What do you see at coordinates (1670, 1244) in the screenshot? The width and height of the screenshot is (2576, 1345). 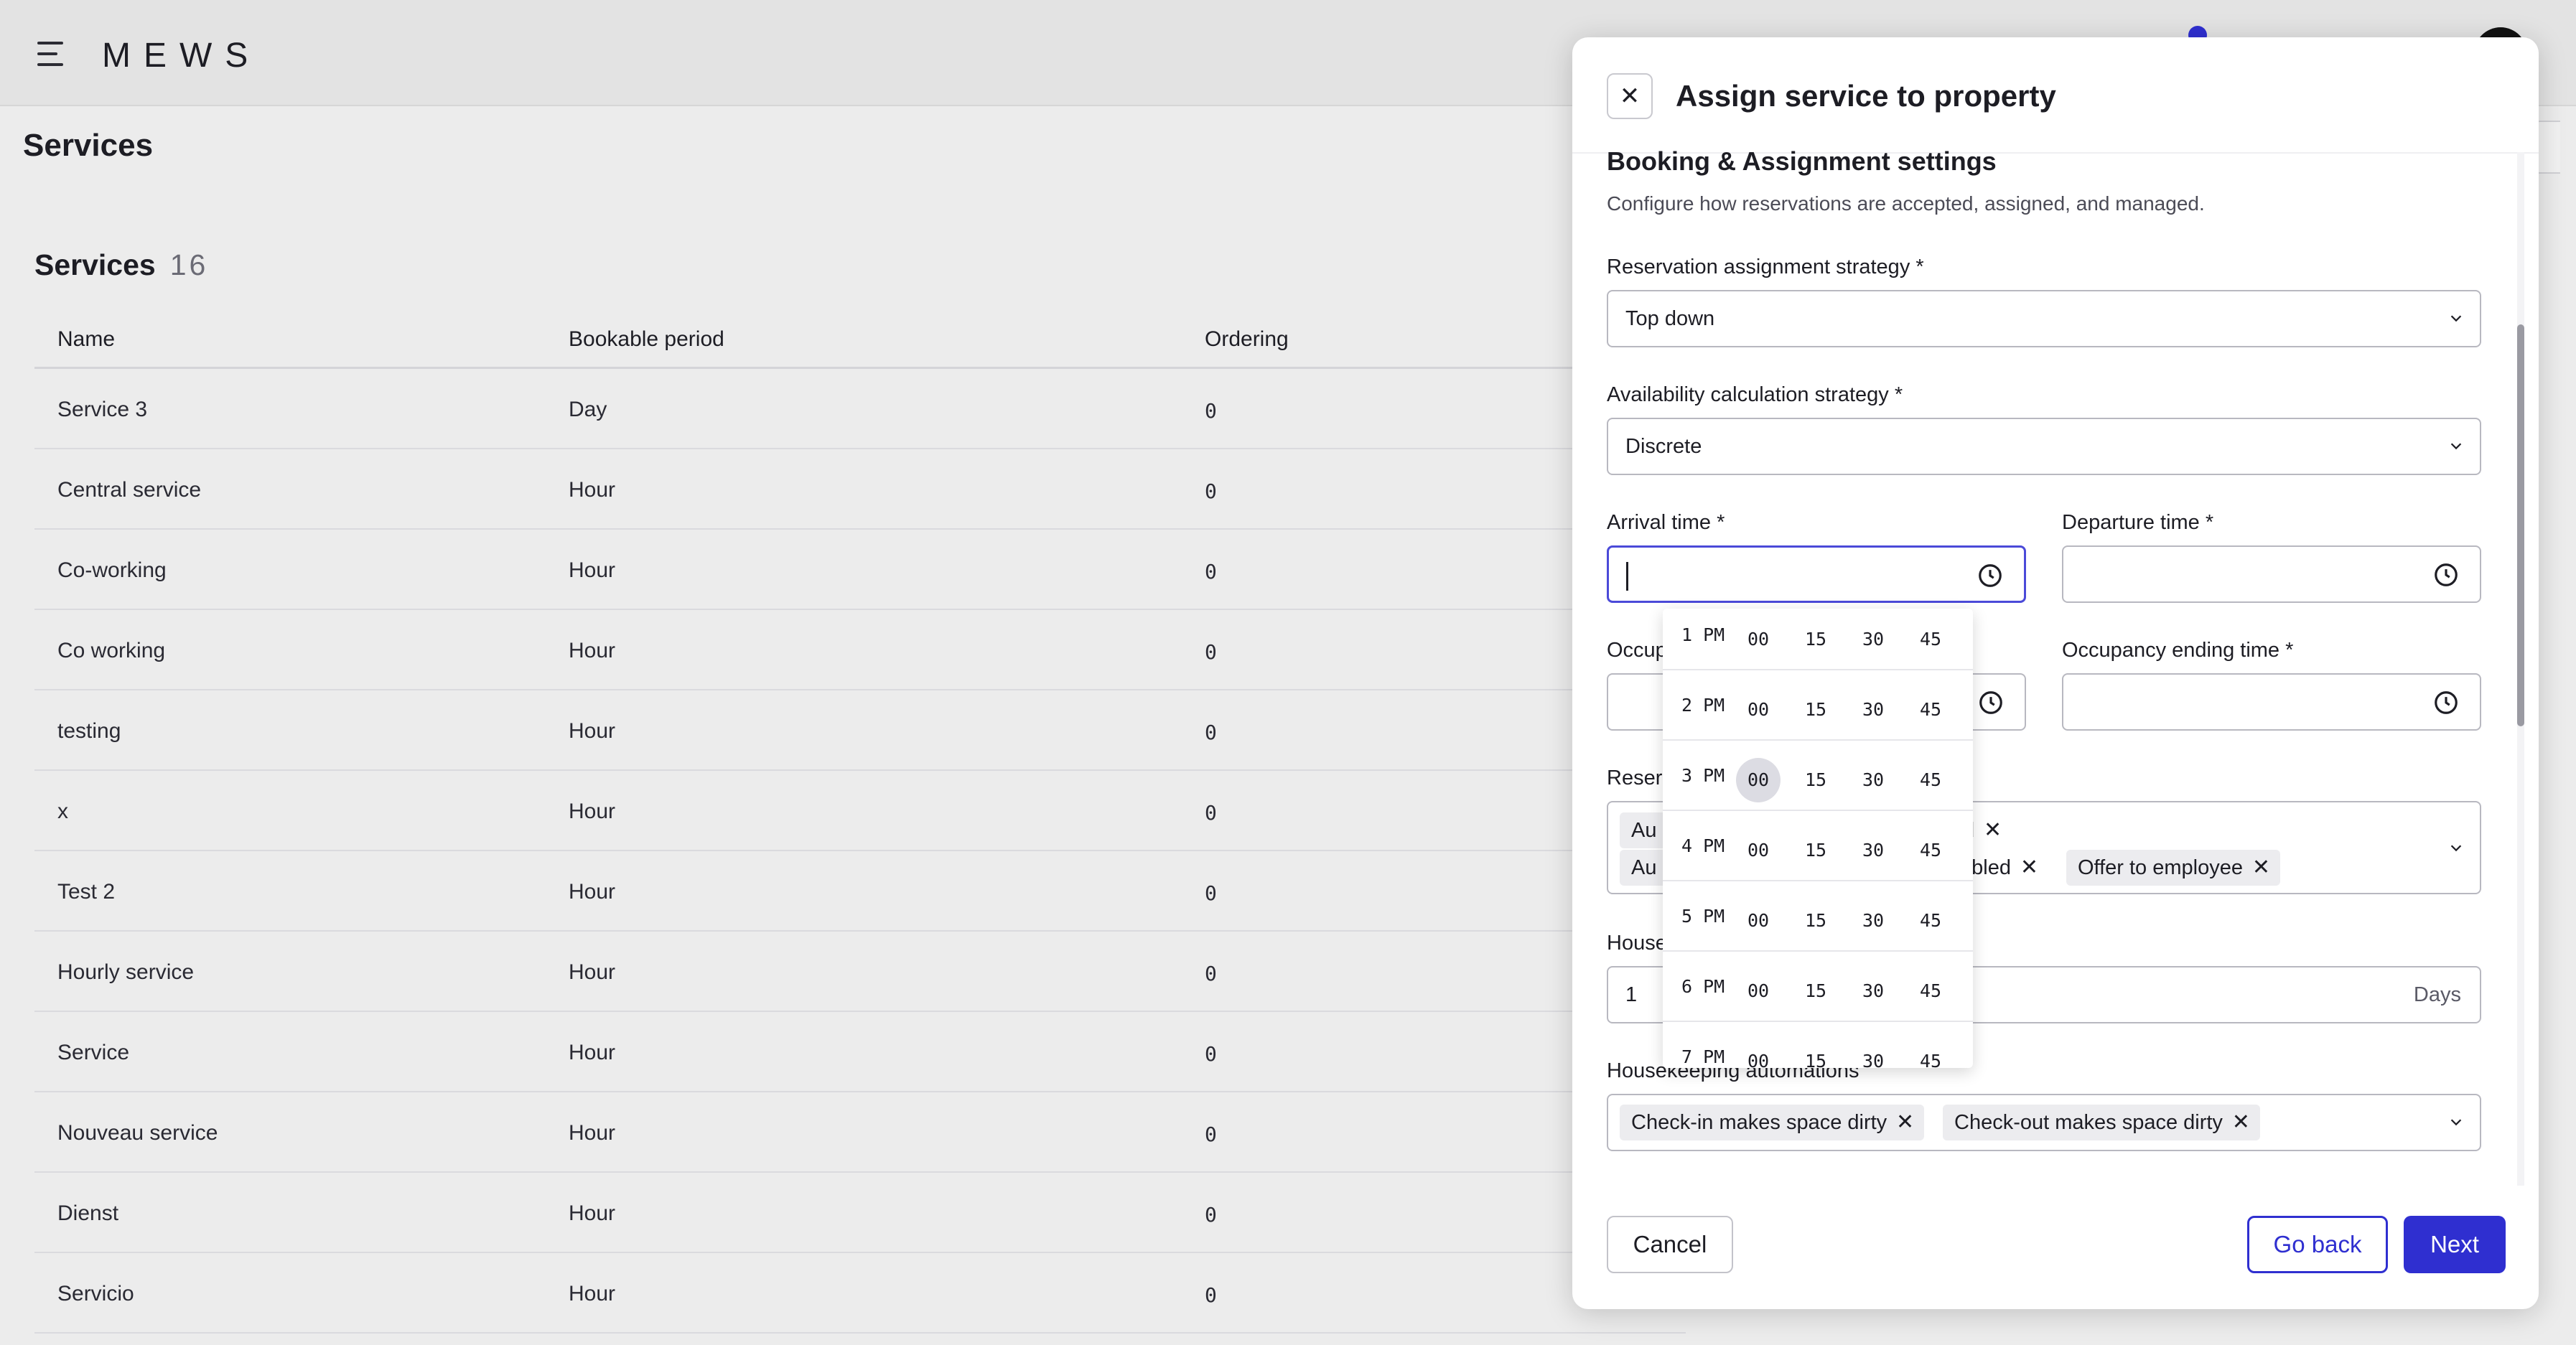 I see `cancel-button: Cancel` at bounding box center [1670, 1244].